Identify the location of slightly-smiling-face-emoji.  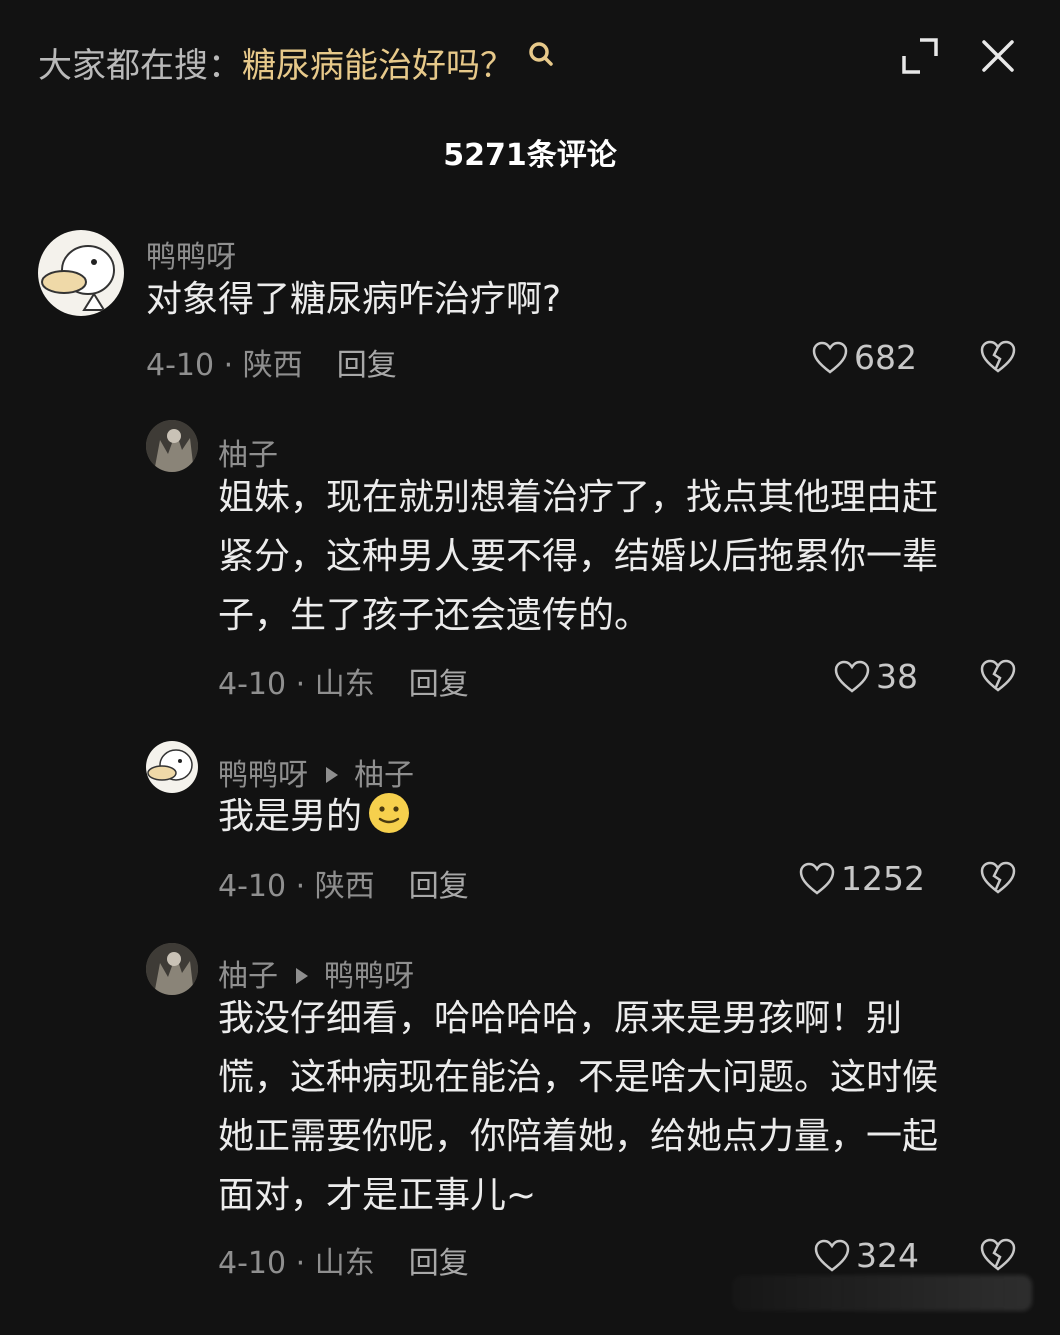
(389, 813).